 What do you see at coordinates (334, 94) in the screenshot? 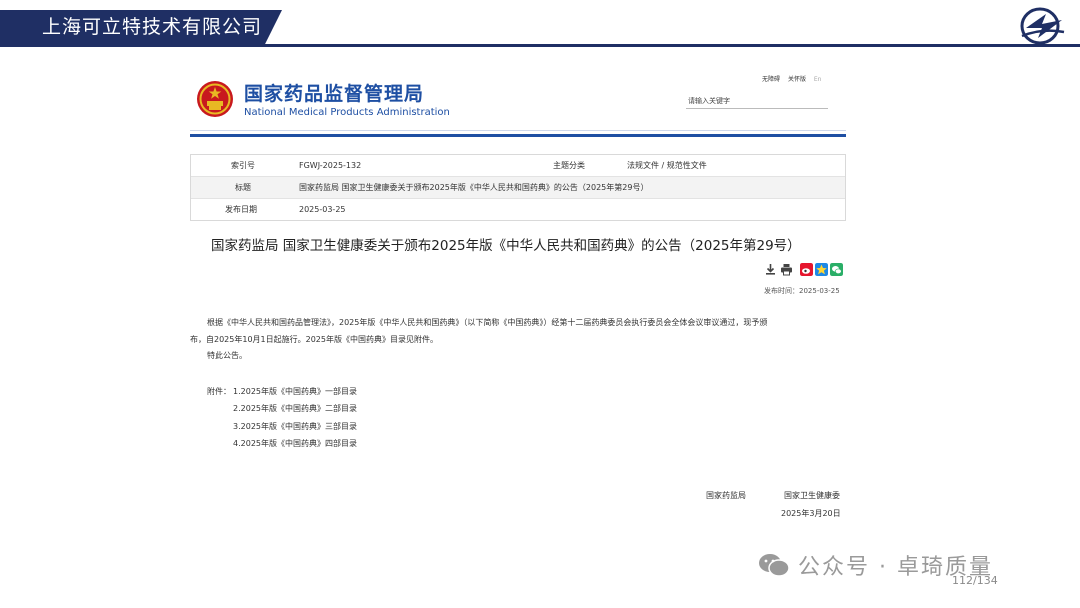
I see `site-name-cn: 国家药品监督管理局` at bounding box center [334, 94].